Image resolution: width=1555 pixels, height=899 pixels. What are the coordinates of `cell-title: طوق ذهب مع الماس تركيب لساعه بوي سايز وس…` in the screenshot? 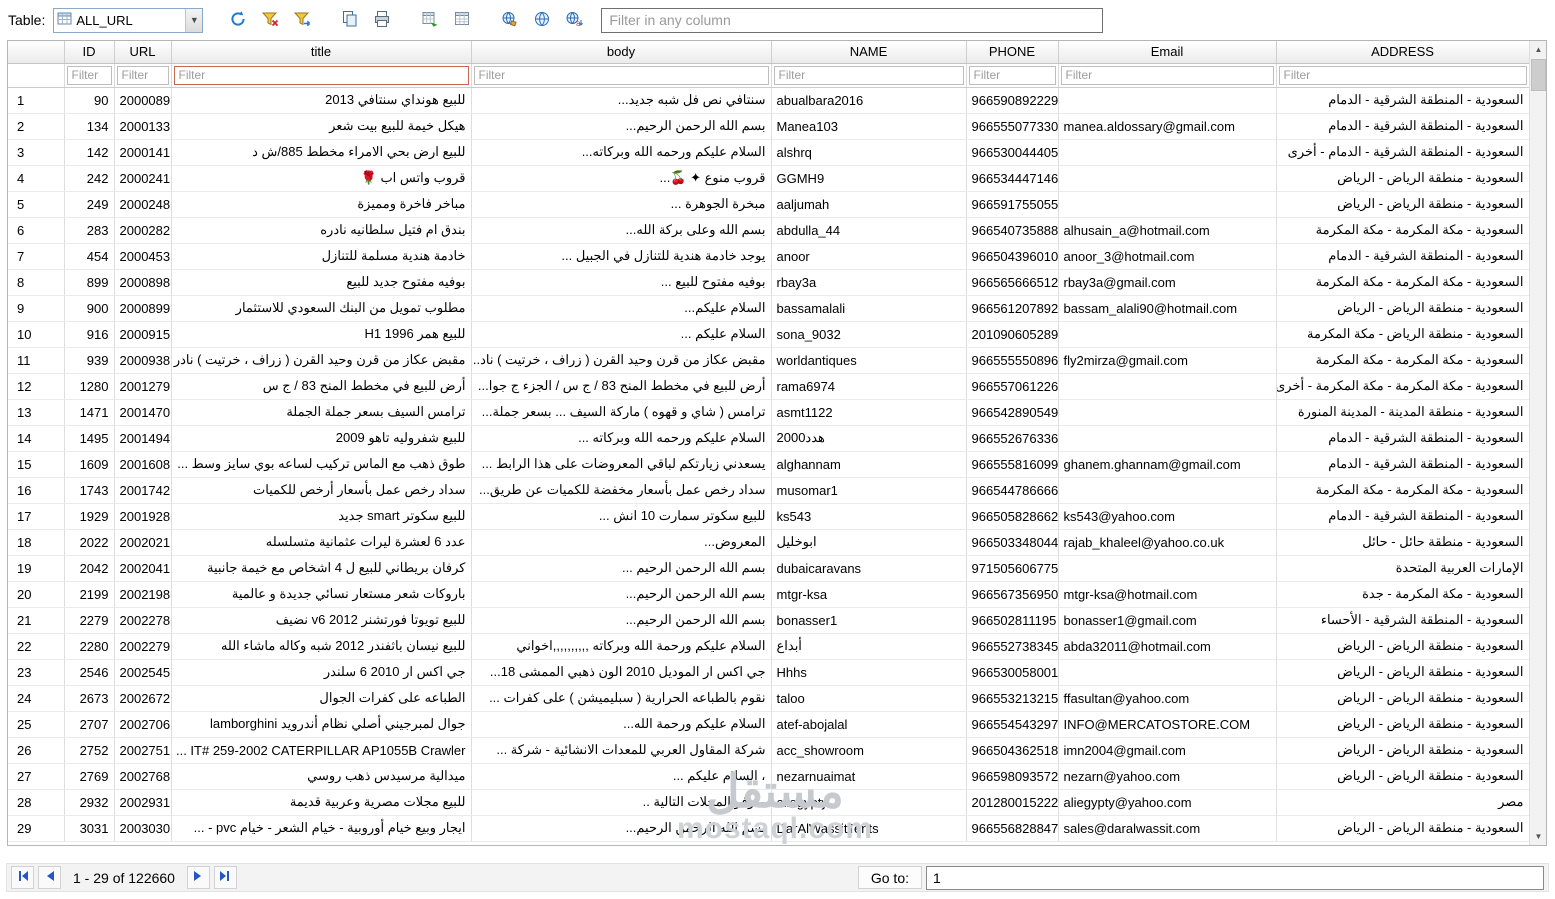 It's located at (321, 464).